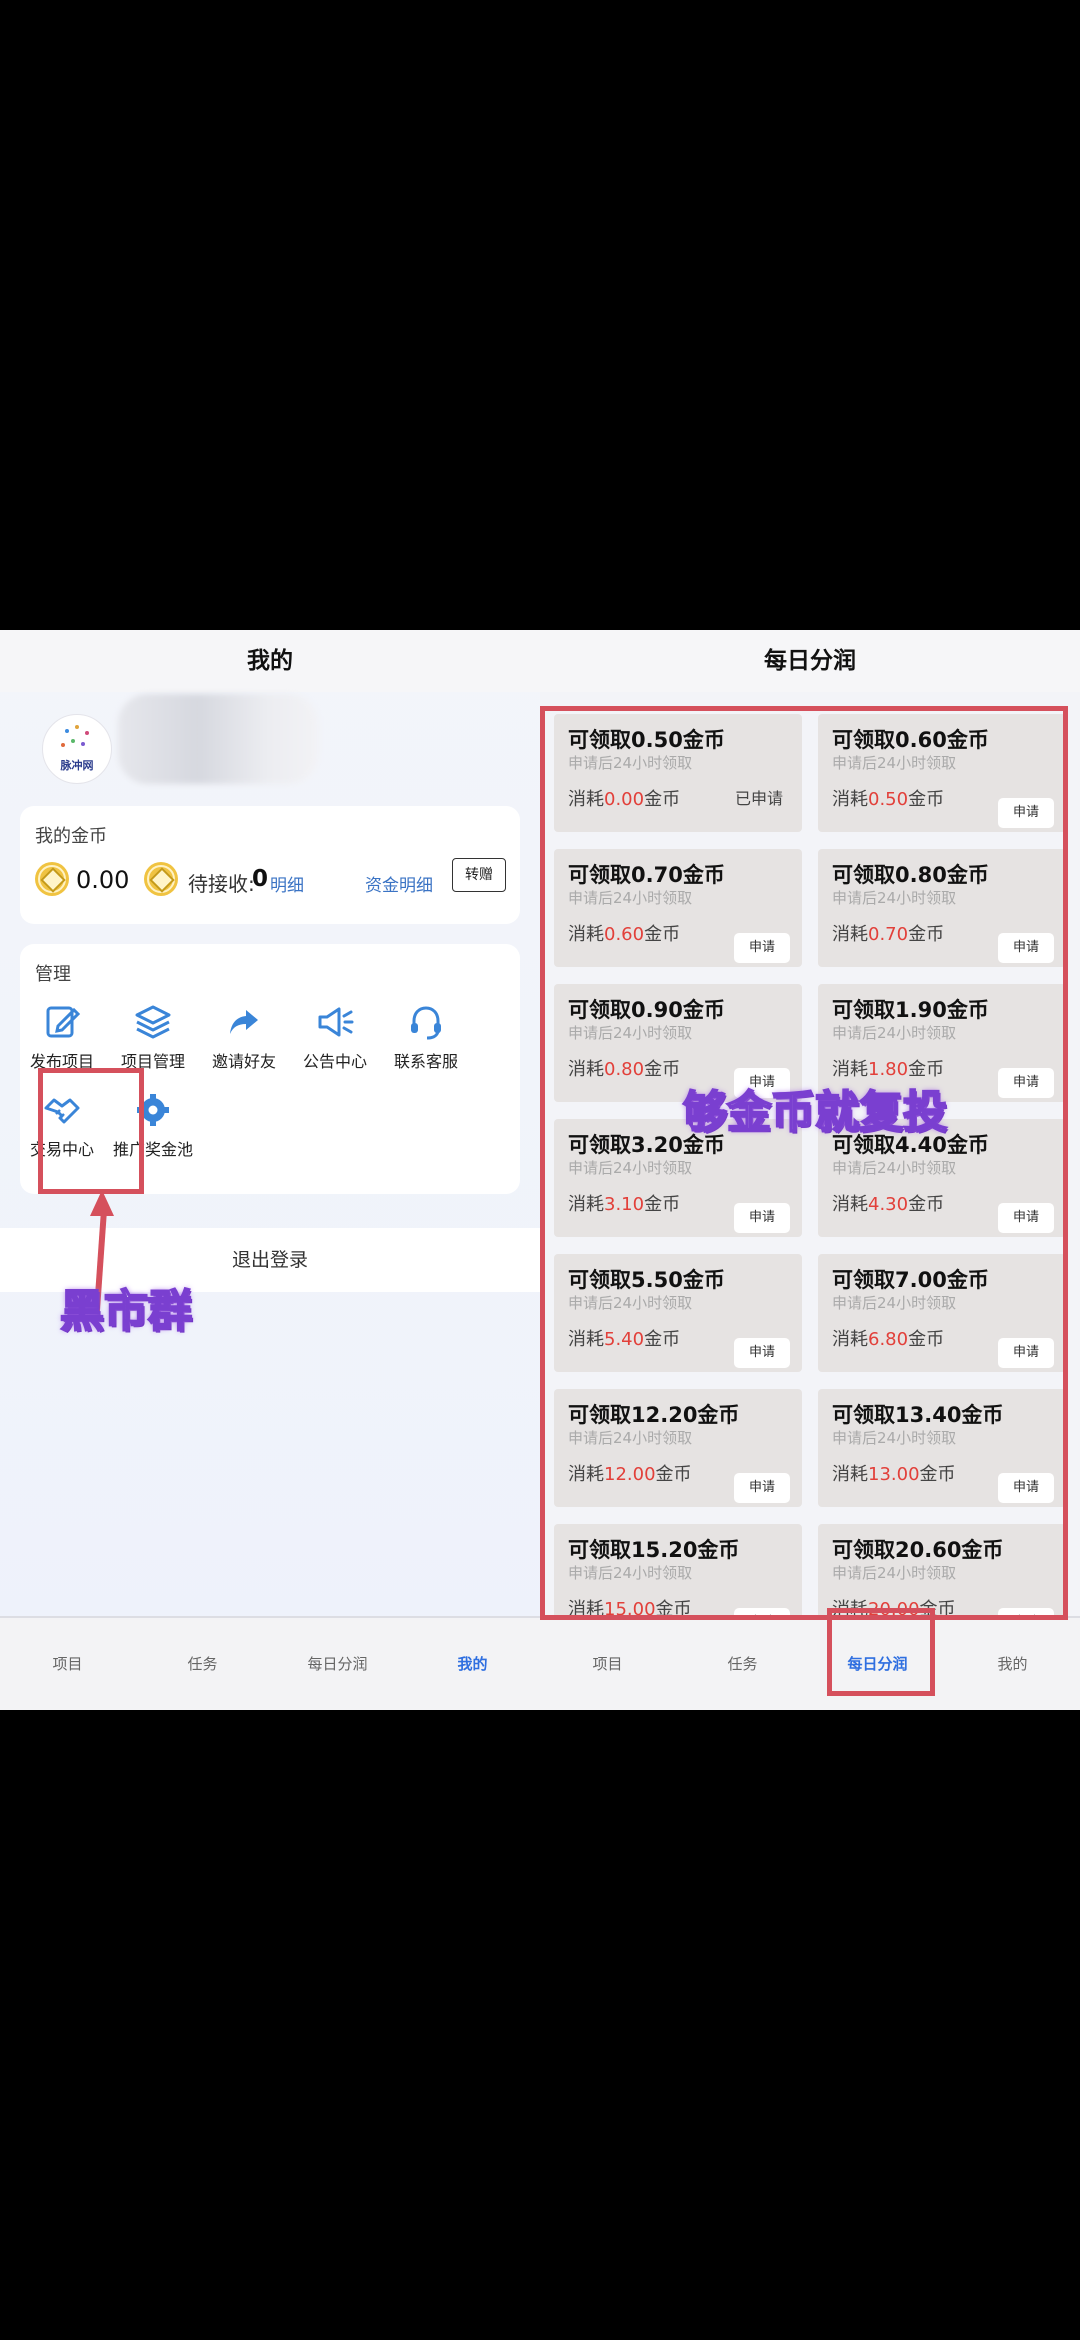 This screenshot has height=2340, width=1080. What do you see at coordinates (399, 883) in the screenshot?
I see `fund-detail-link: 资金明细` at bounding box center [399, 883].